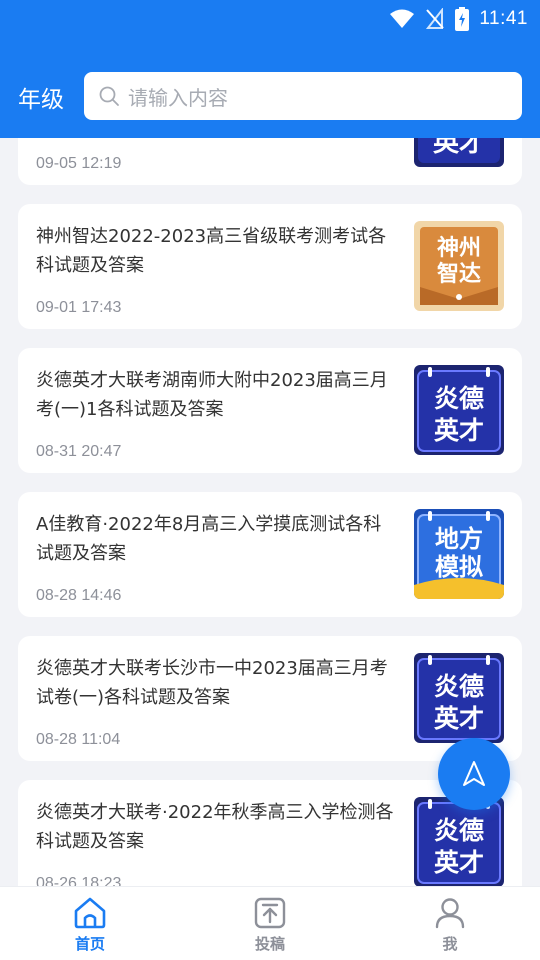 The width and height of the screenshot is (540, 960). What do you see at coordinates (211, 251) in the screenshot?
I see `article-title: 神州智达2022-2023高三省级联考测考试各科试题及答案` at bounding box center [211, 251].